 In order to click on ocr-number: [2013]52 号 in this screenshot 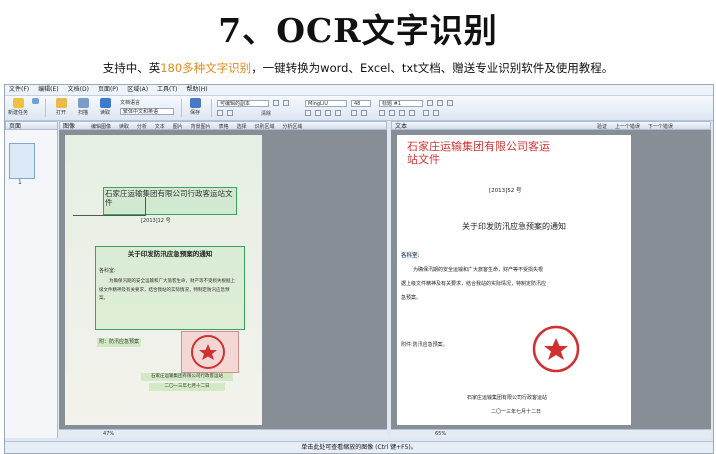, I will do `click(505, 191)`.